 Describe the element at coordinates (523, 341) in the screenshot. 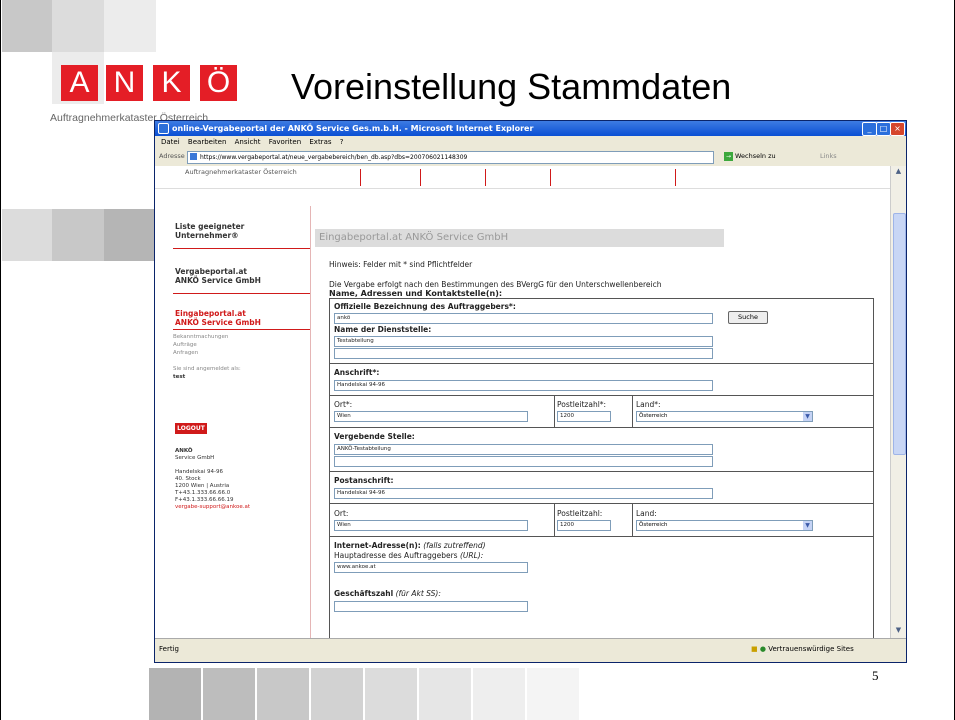

I see `department-input: Testabteilung` at that location.